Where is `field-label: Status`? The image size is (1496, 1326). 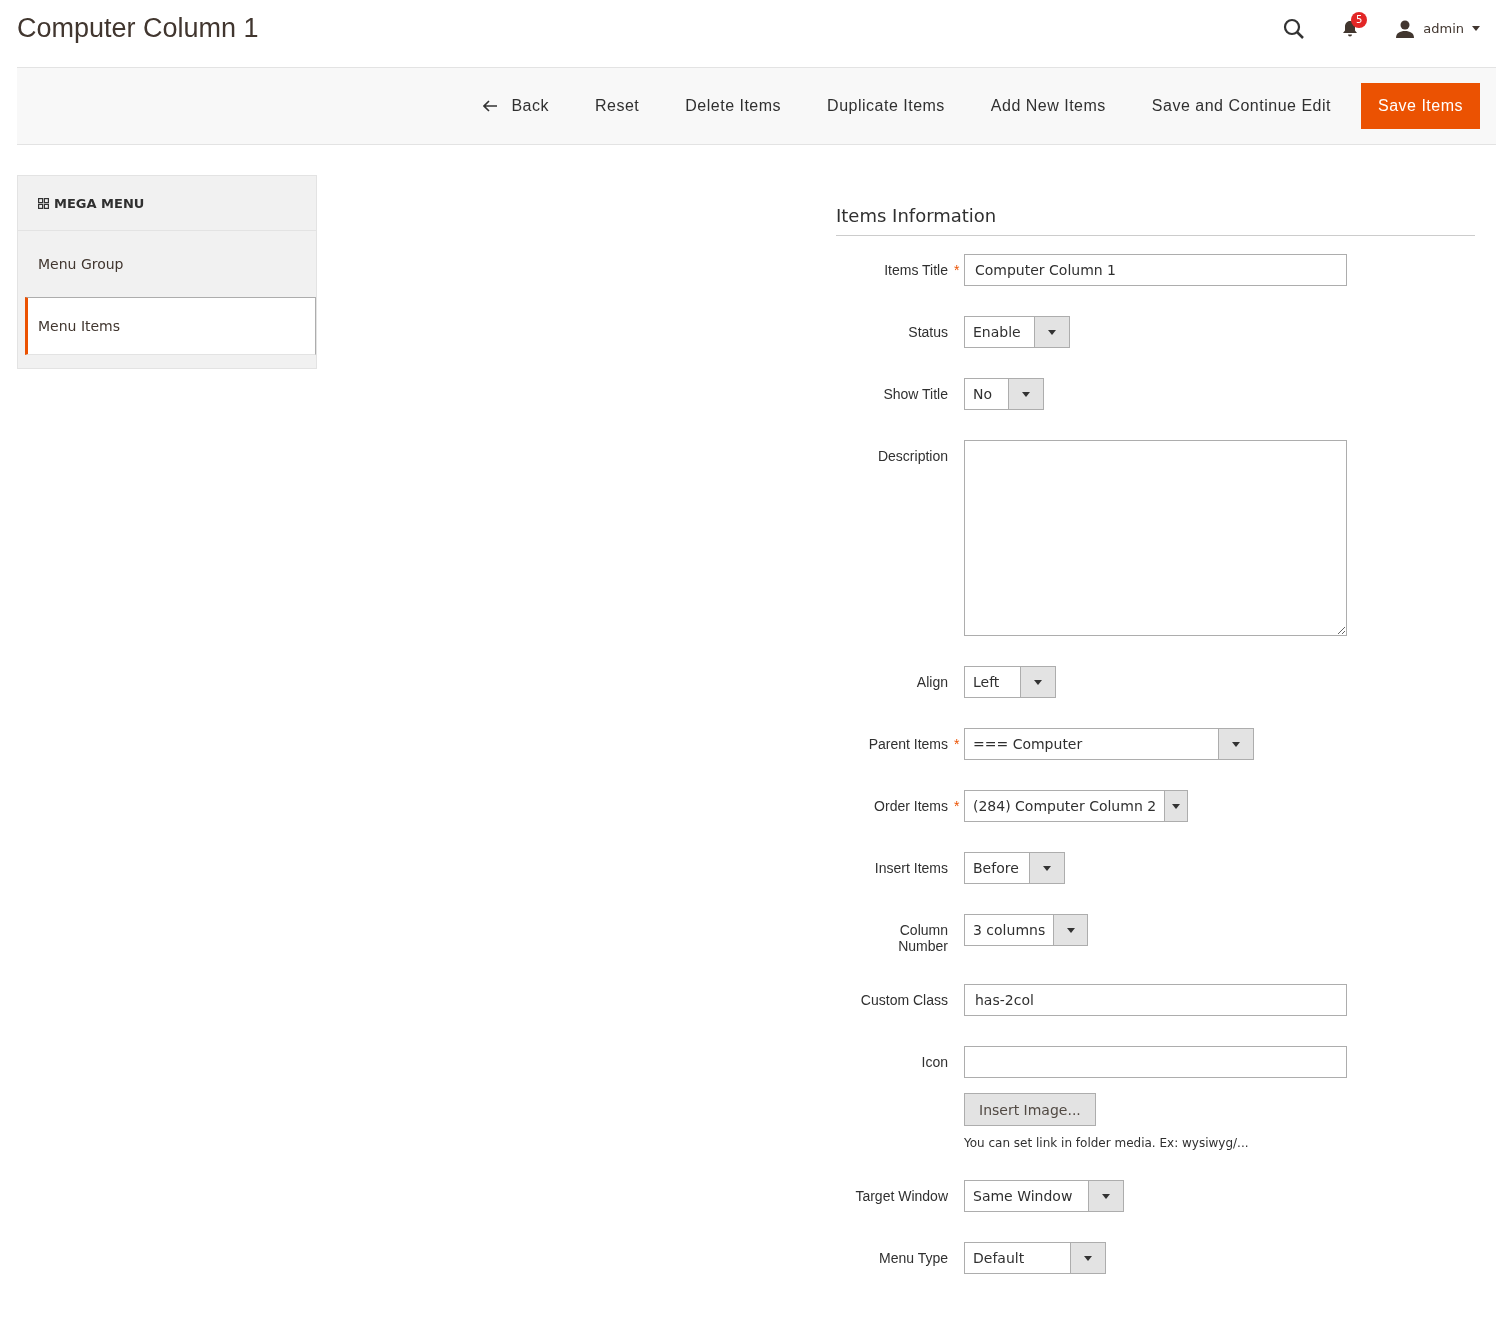 field-label: Status is located at coordinates (928, 332).